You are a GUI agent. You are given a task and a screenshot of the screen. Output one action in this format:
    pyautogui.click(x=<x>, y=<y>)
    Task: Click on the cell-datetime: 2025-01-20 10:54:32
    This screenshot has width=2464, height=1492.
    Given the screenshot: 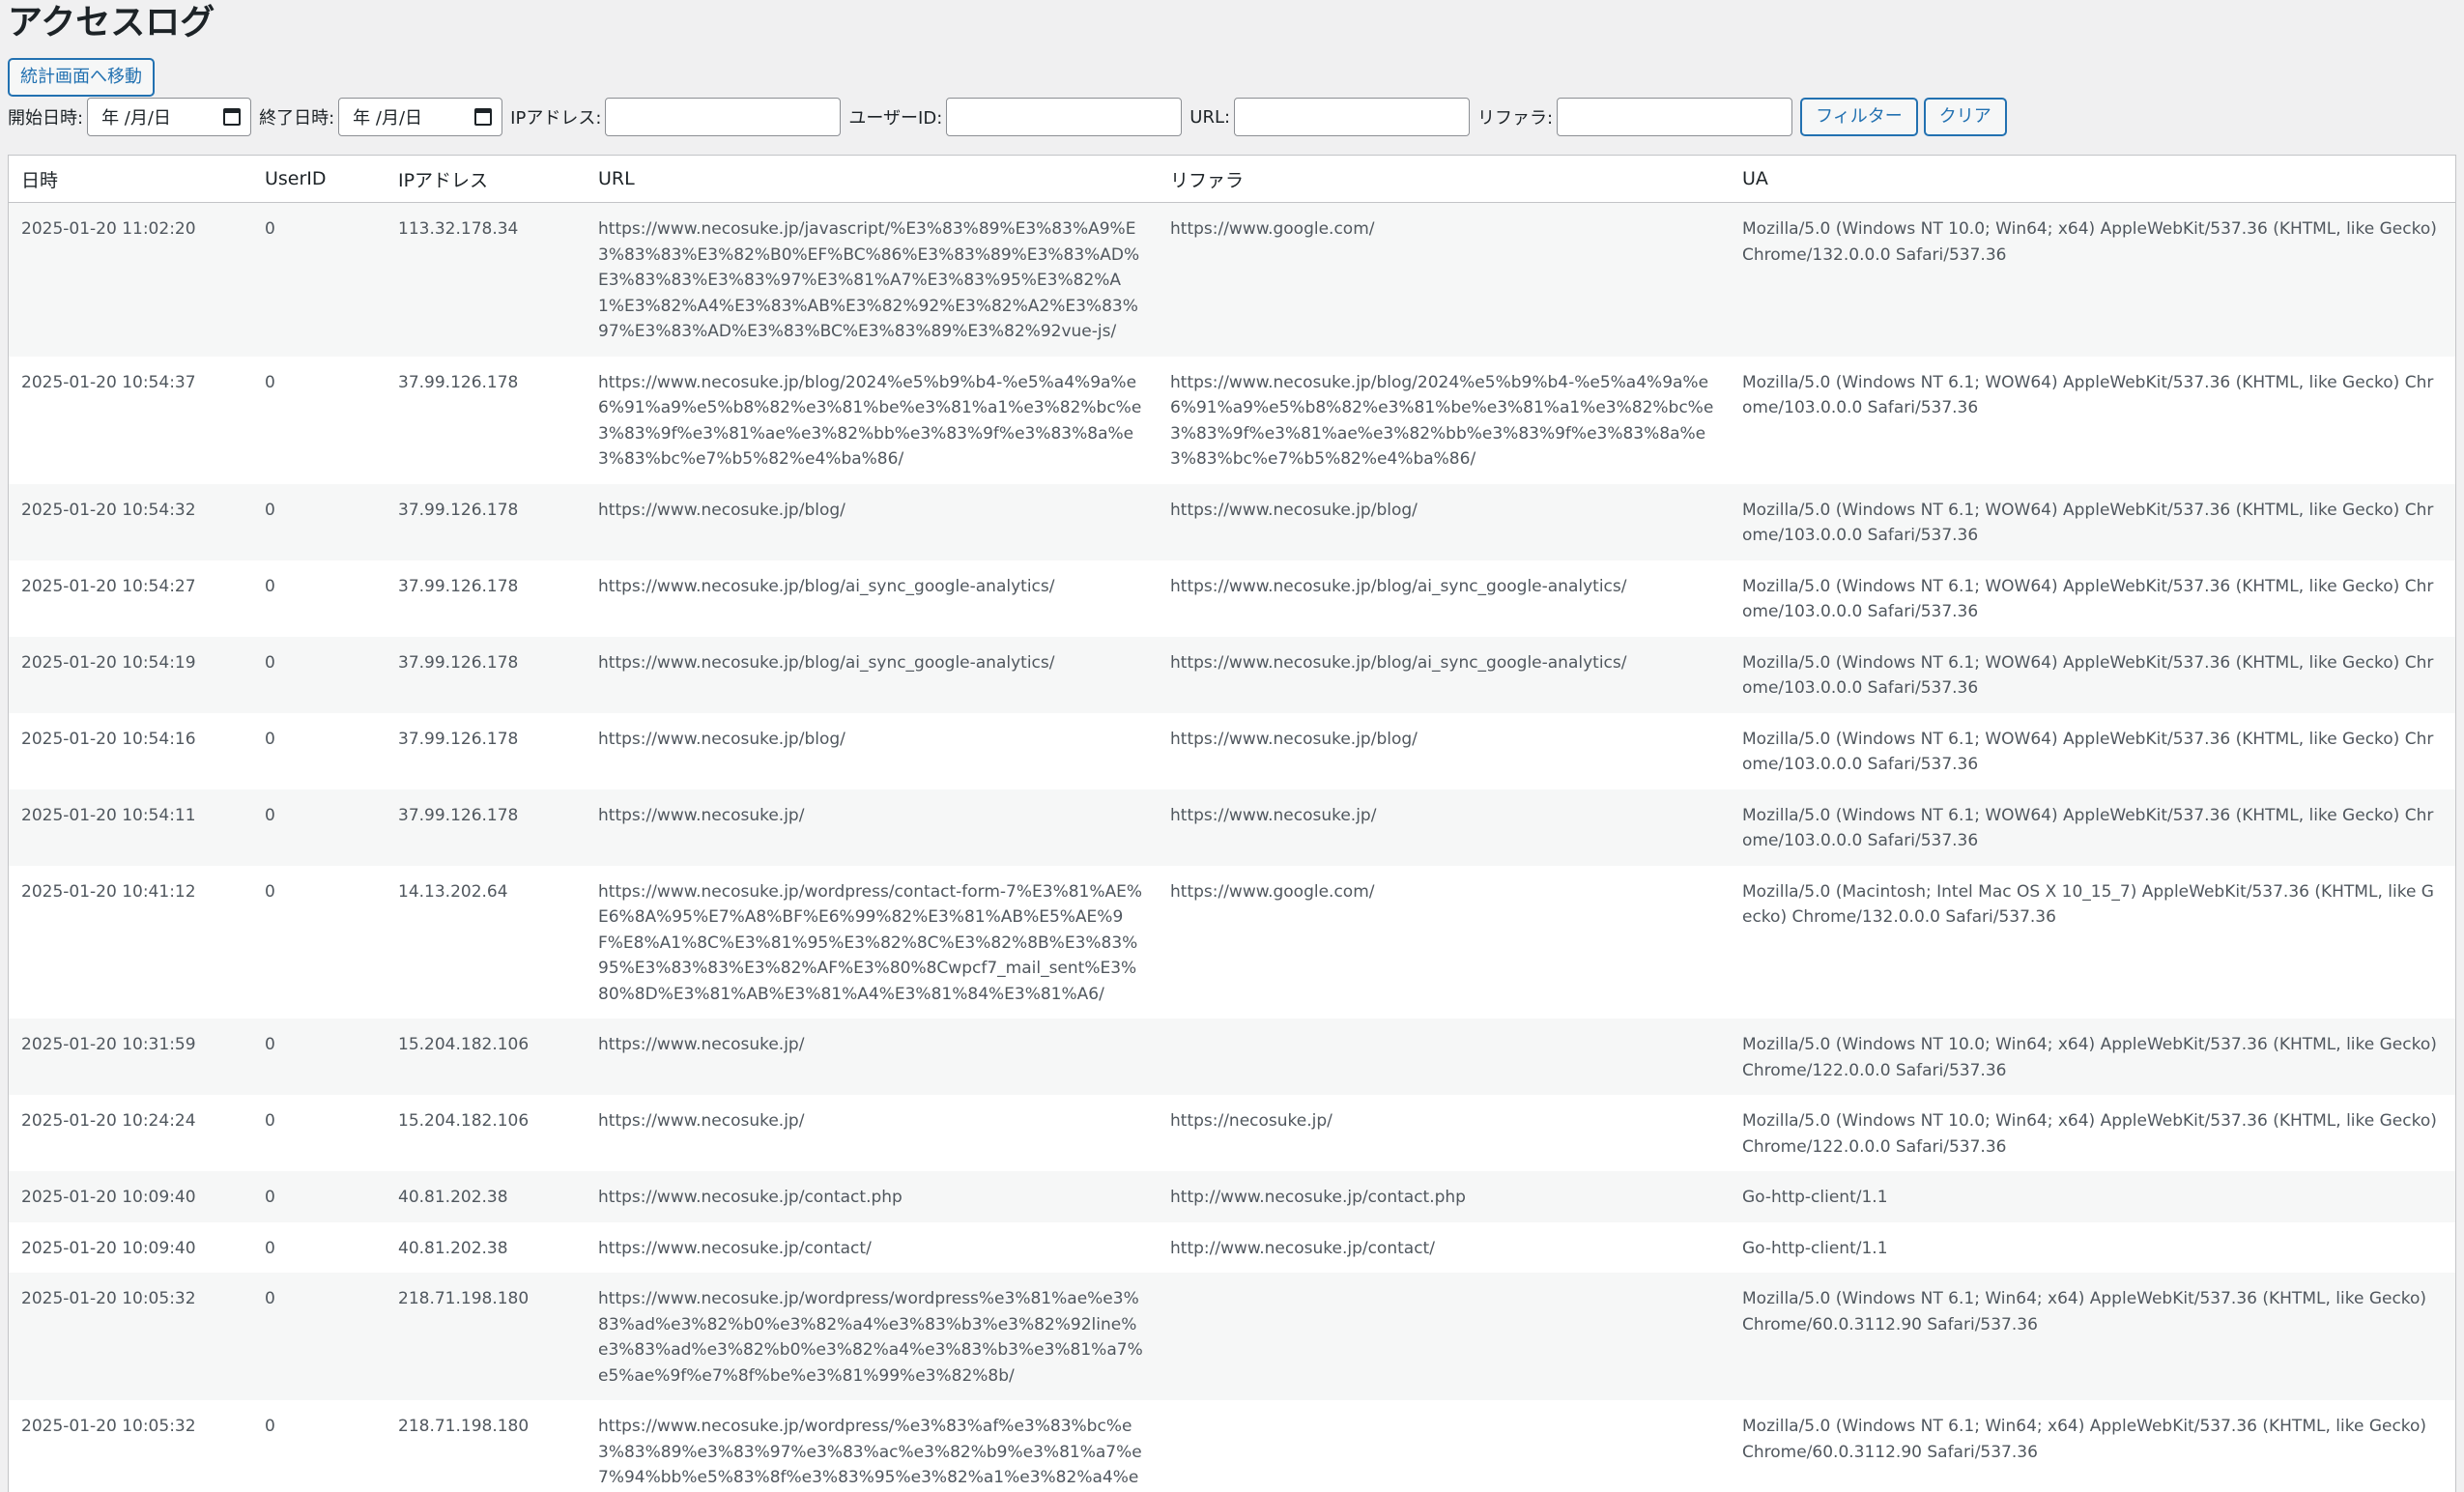 What is the action you would take?
    pyautogui.click(x=130, y=521)
    